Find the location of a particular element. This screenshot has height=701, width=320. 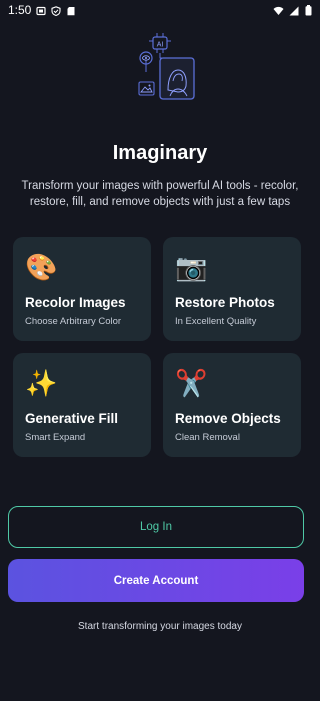

feature-title: Restore Photos is located at coordinates (225, 302).